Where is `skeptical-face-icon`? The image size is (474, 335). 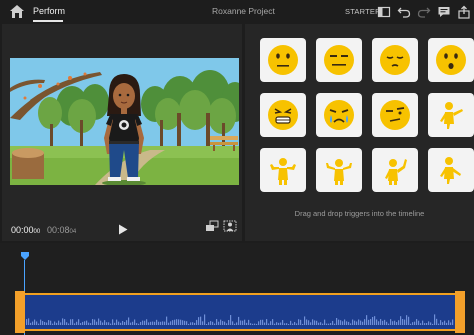
skeptical-face-icon is located at coordinates (395, 115).